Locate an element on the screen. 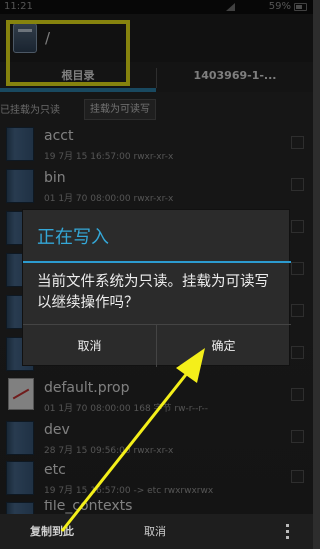  cancel-button: 取消 is located at coordinates (155, 531).